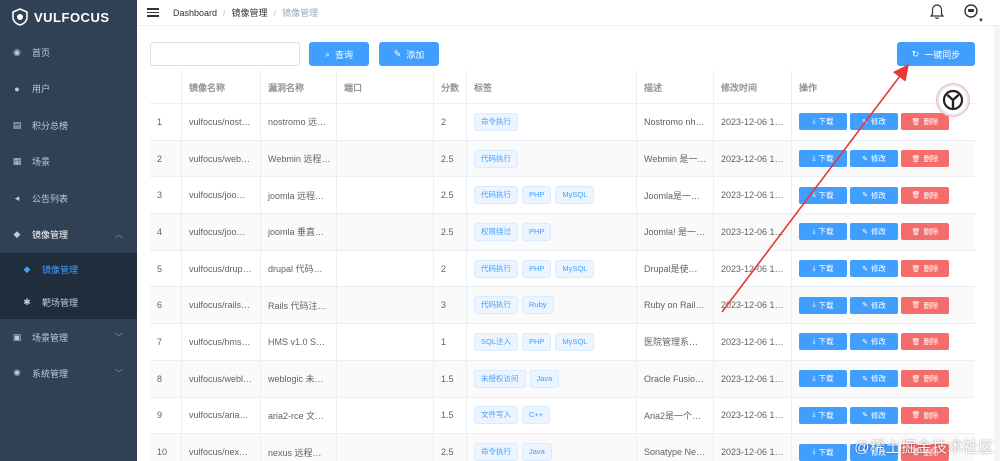 The height and width of the screenshot is (461, 1000). I want to click on cell-score: 2.5, so click(450, 158).